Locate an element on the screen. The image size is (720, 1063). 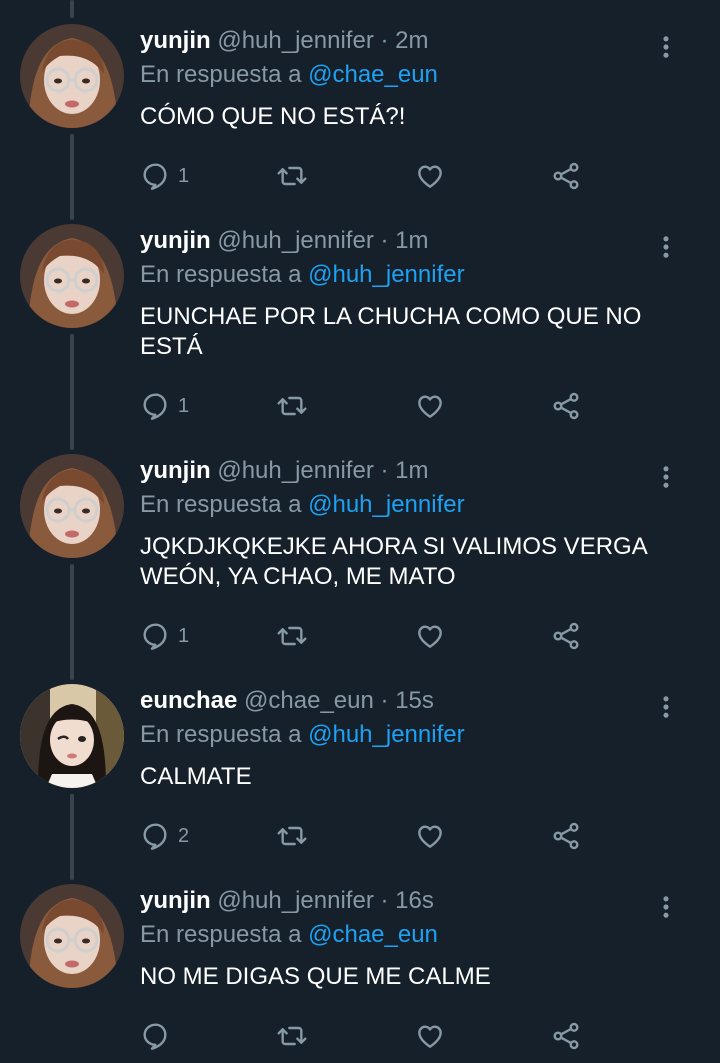
reply-context: En respuesta a @chae_eun is located at coordinates (289, 935).